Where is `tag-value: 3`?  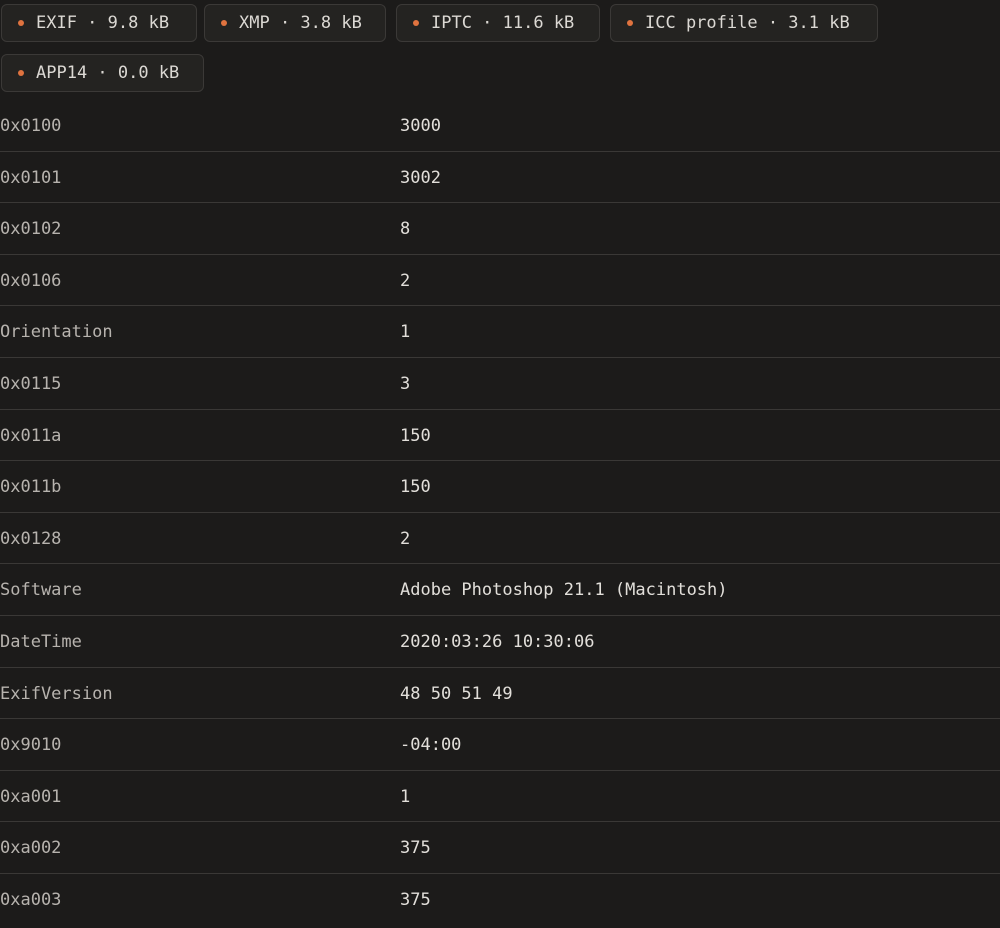 tag-value: 3 is located at coordinates (405, 383).